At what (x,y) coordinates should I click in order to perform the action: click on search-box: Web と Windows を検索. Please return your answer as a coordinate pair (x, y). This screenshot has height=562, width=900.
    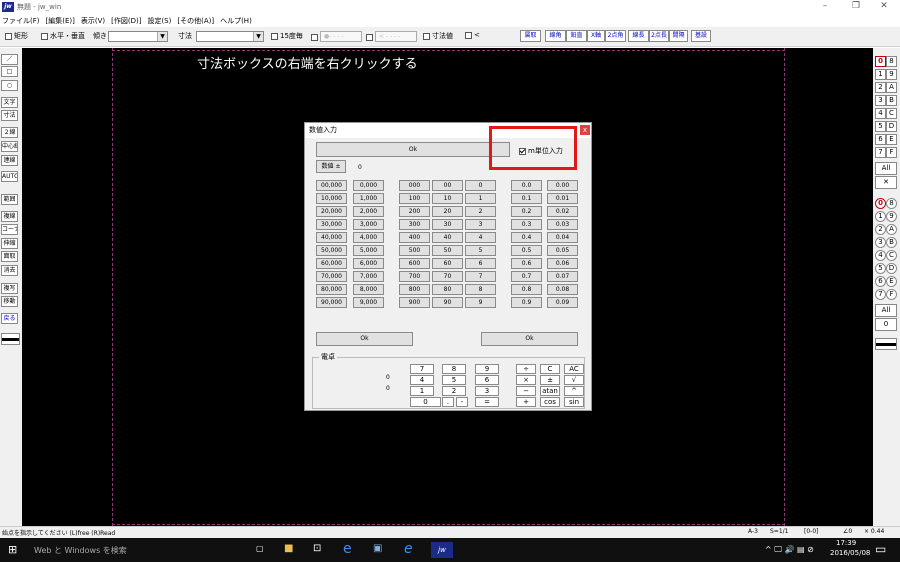
    Looking at the image, I should click on (80, 550).